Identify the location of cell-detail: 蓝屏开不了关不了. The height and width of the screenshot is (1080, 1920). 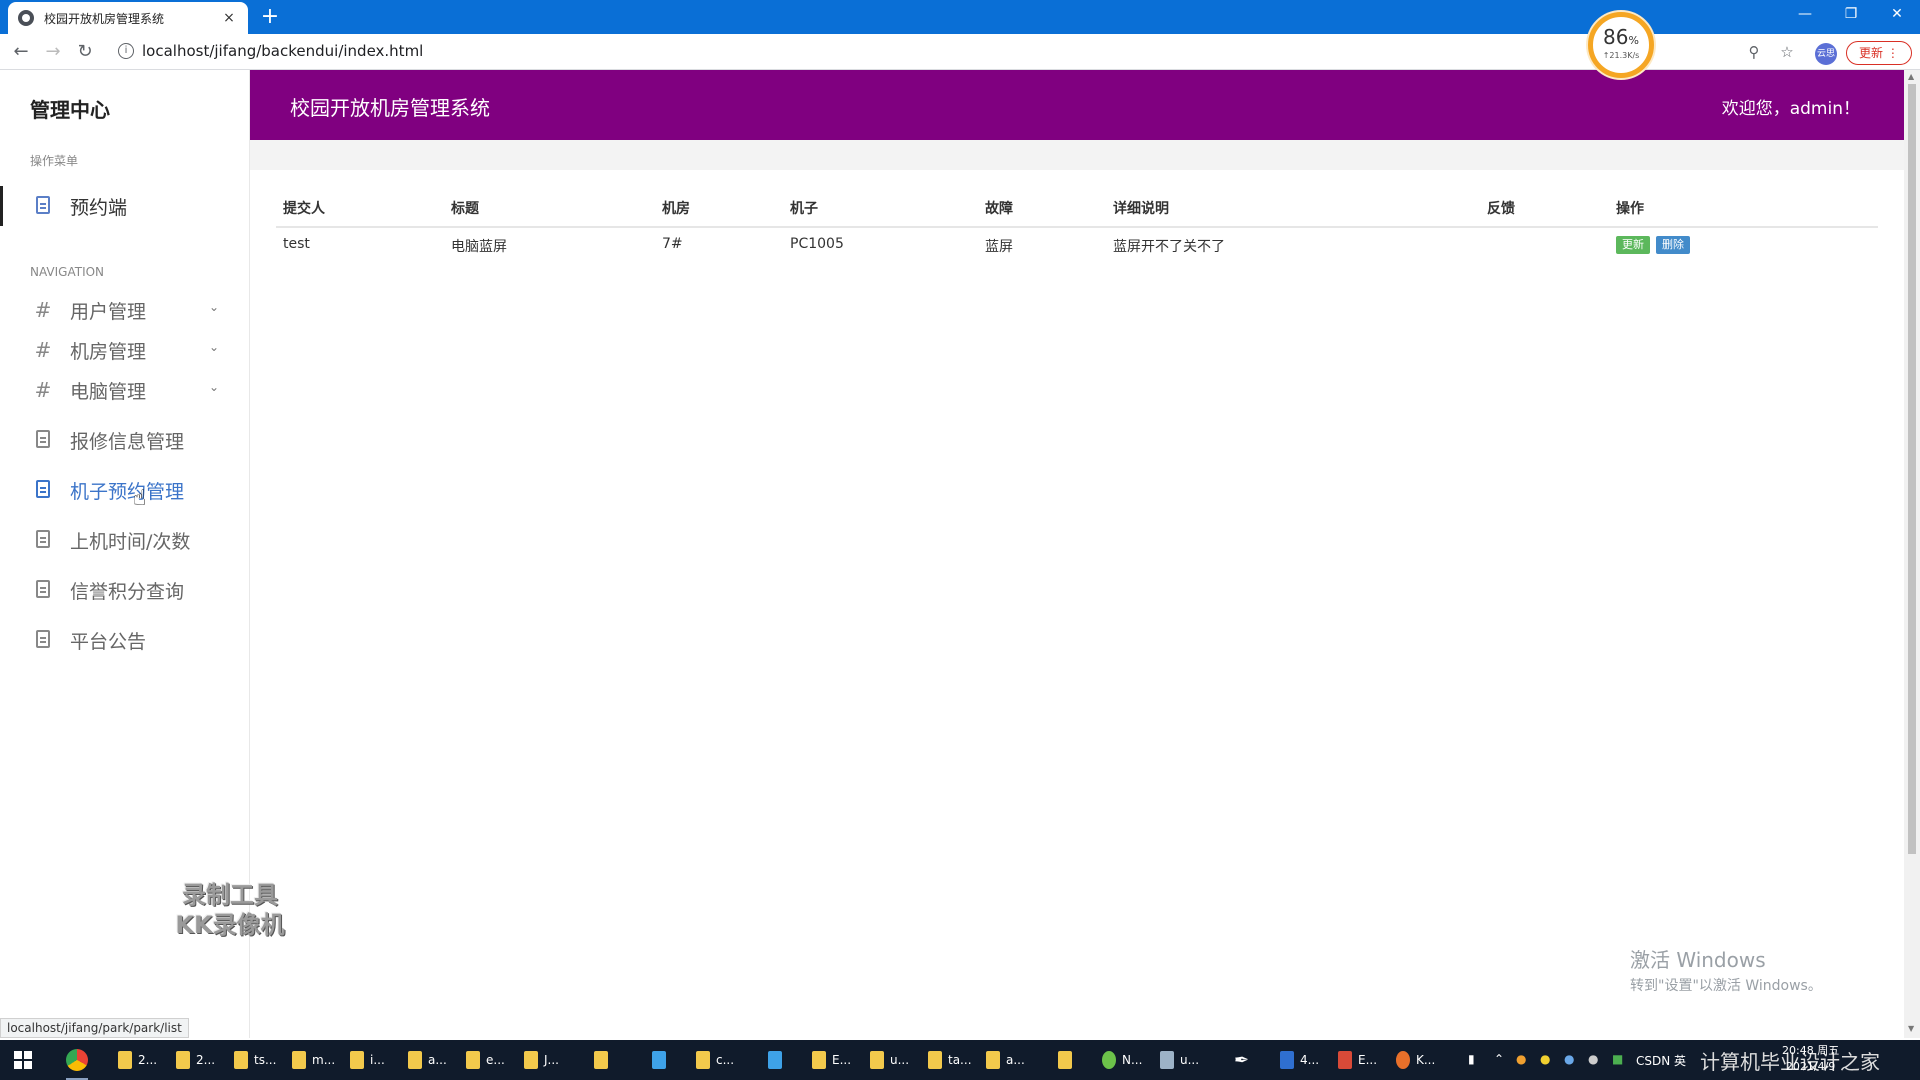
(1169, 247).